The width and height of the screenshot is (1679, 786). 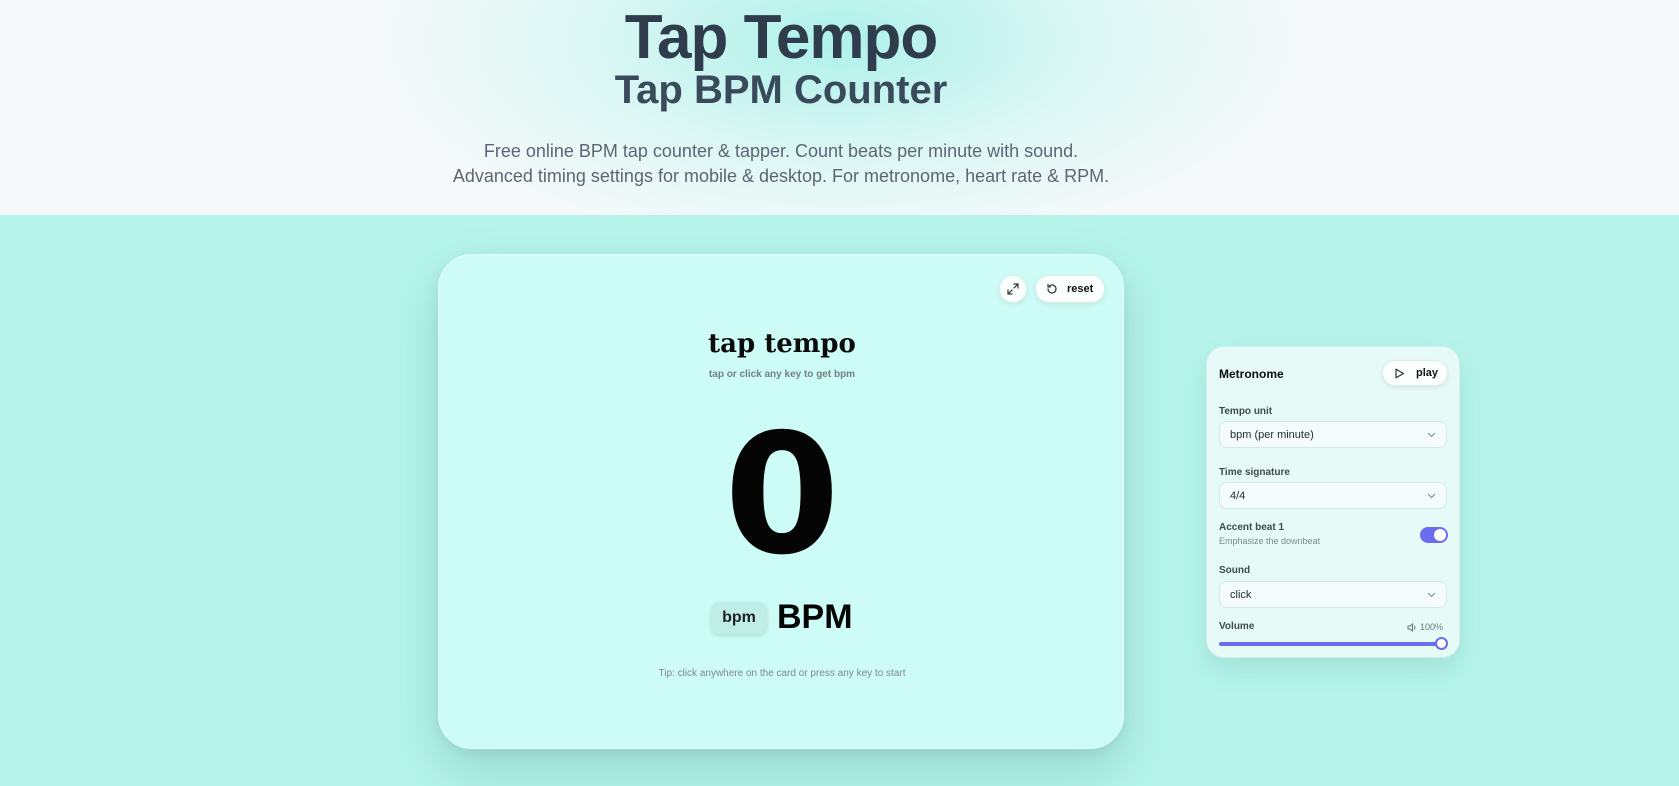 What do you see at coordinates (739, 618) in the screenshot?
I see `unit-toggle-button: bpm` at bounding box center [739, 618].